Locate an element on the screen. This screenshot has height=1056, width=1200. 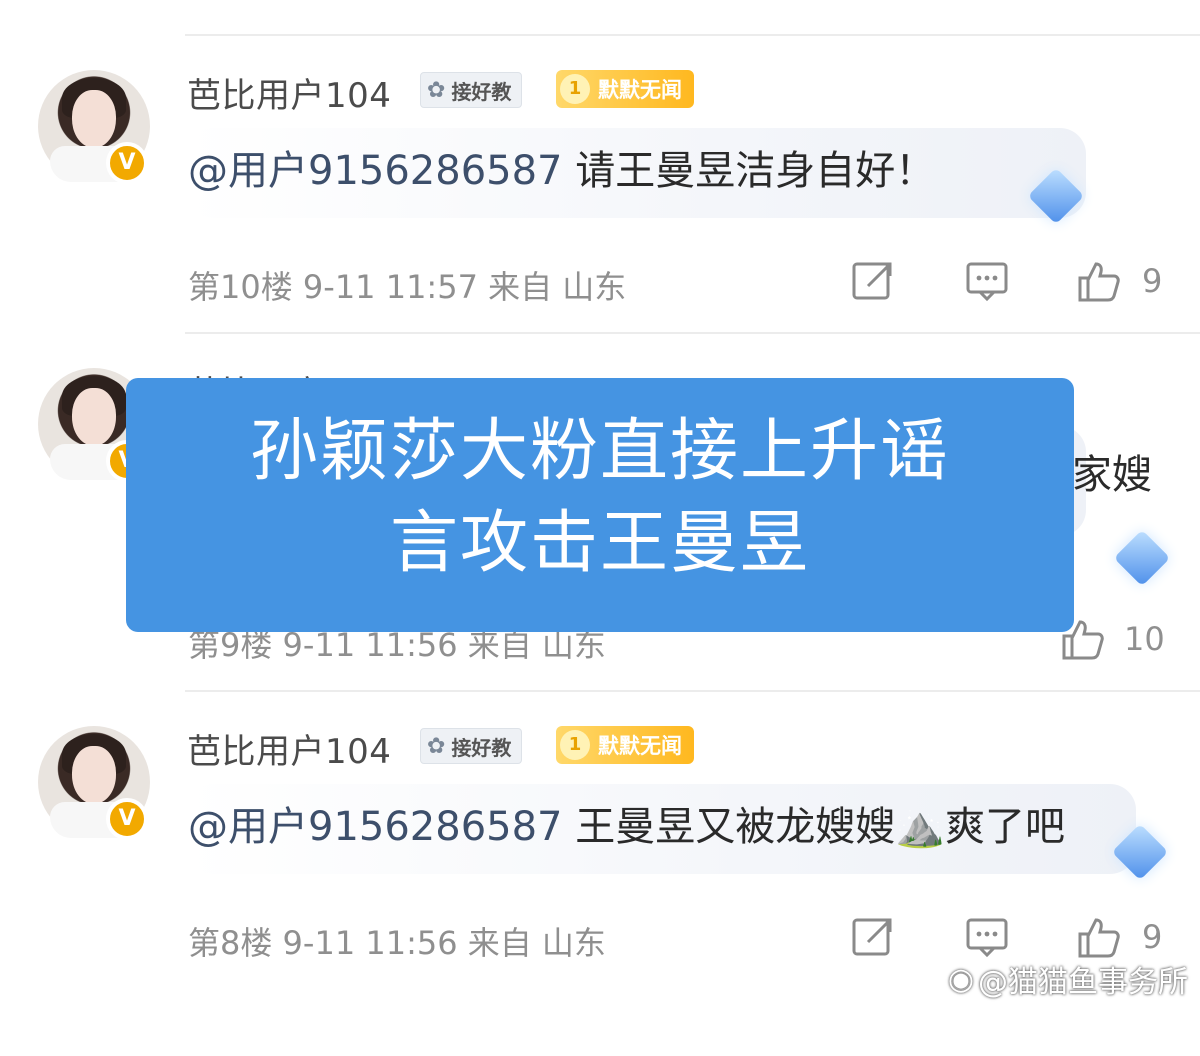
caption-line-1: 孙颖莎大粉直接上升谣 is located at coordinates (599, 451).